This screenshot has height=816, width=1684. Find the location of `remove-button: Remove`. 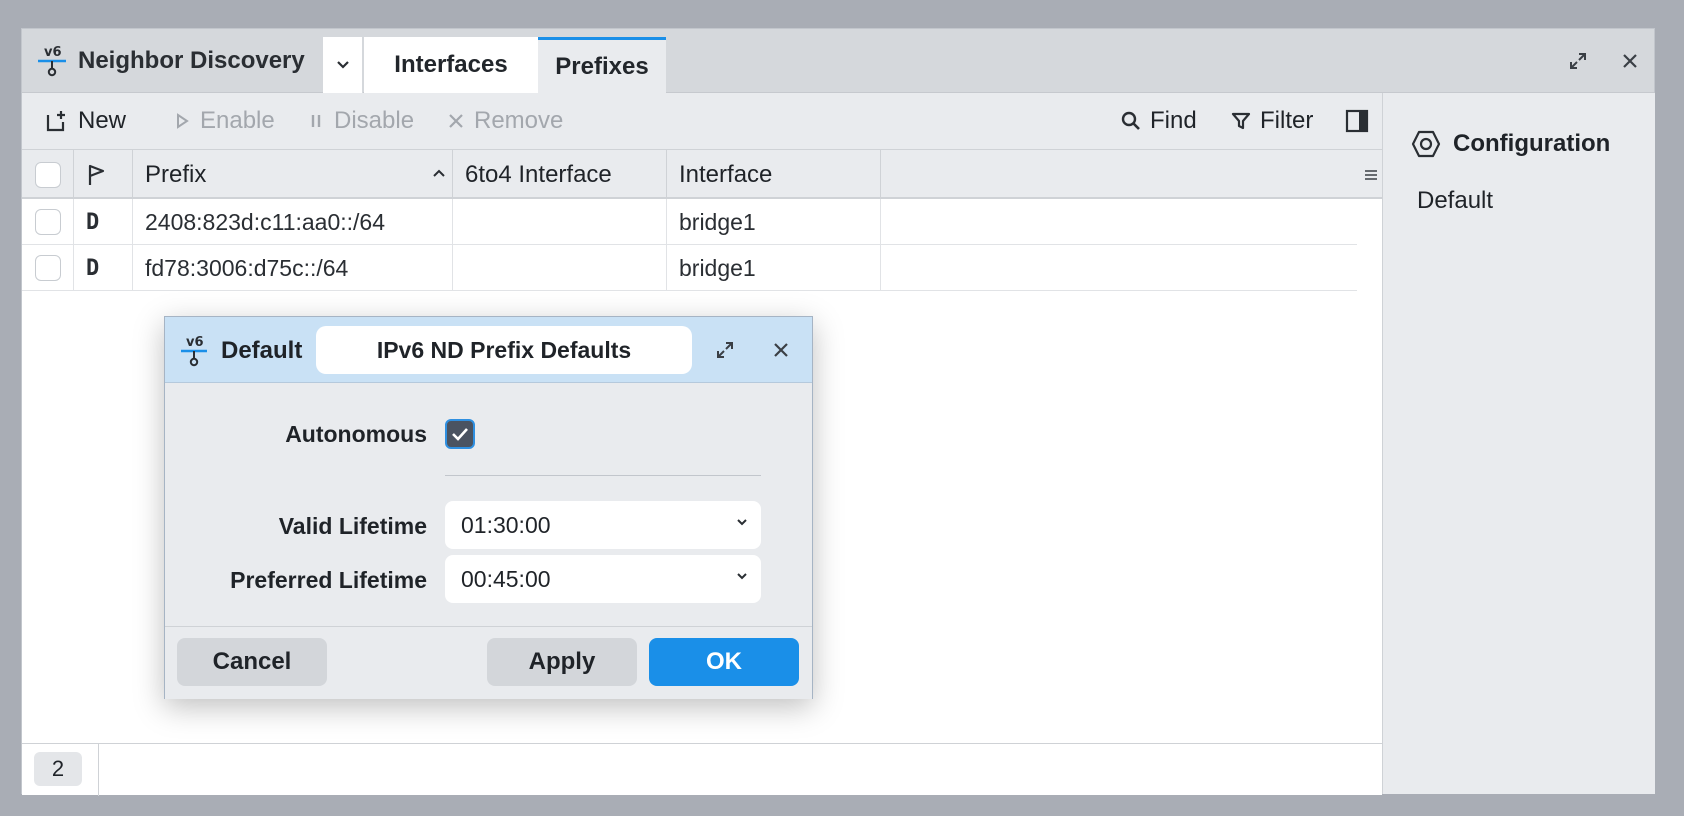

remove-button: Remove is located at coordinates (504, 121).